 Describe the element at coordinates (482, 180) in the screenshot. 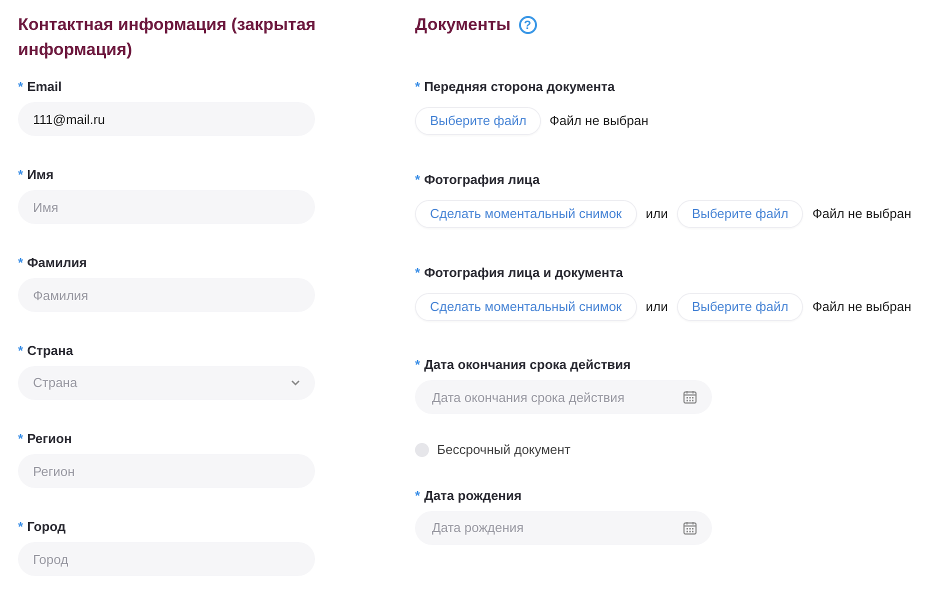

I see `field-label: Фотография лица` at that location.